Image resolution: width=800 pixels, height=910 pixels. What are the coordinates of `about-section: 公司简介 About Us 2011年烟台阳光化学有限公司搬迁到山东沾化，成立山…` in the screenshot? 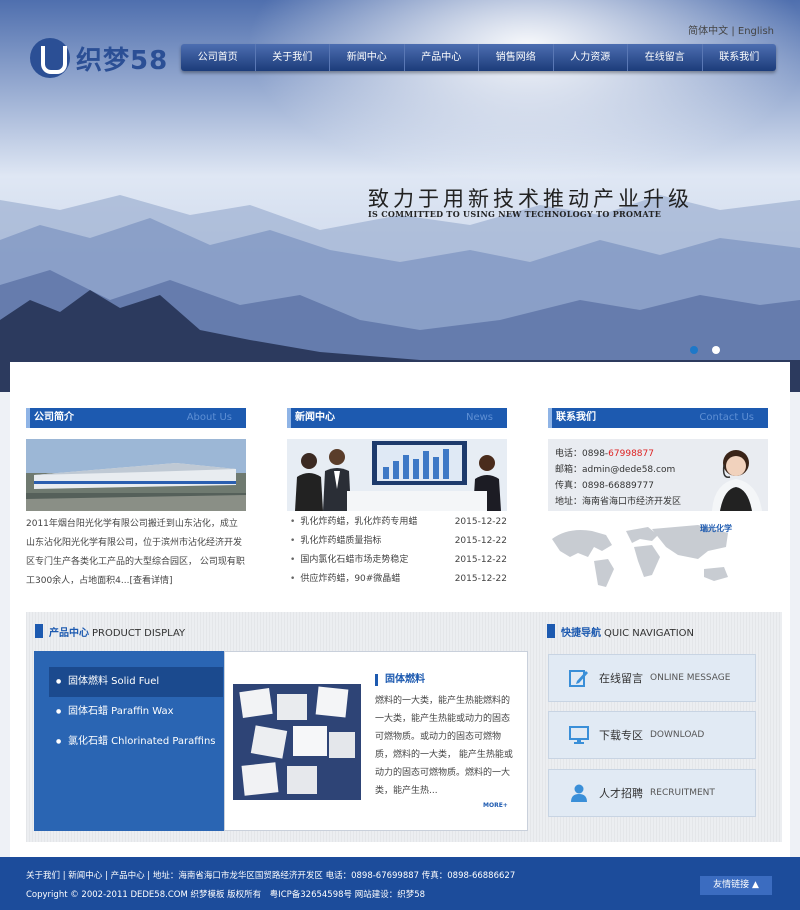 It's located at (136, 499).